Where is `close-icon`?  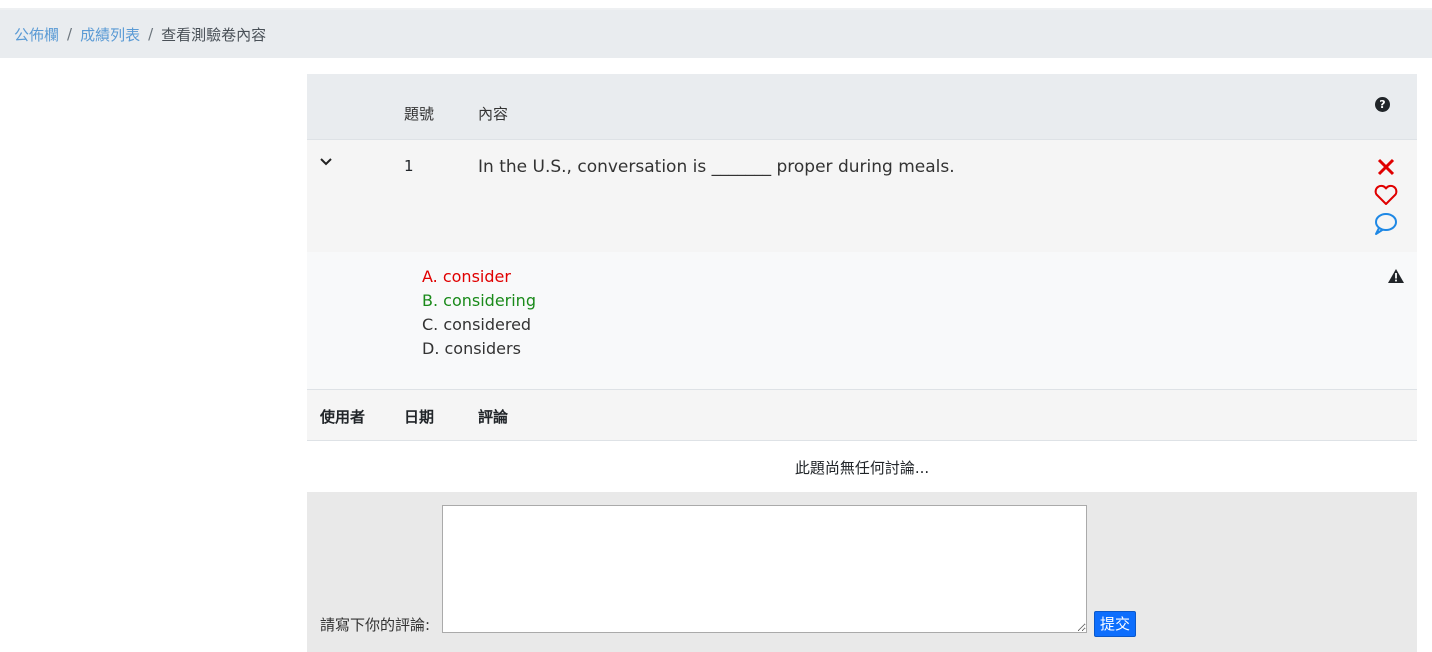 close-icon is located at coordinates (1386, 167).